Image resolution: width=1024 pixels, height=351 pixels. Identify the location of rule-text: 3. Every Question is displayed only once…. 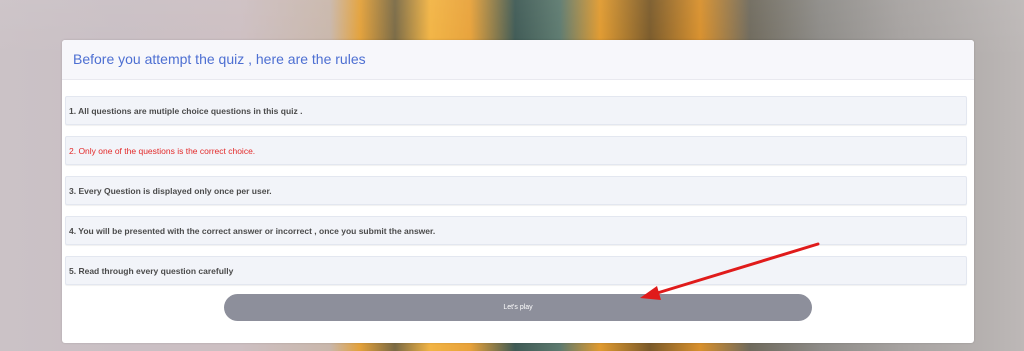
(170, 191).